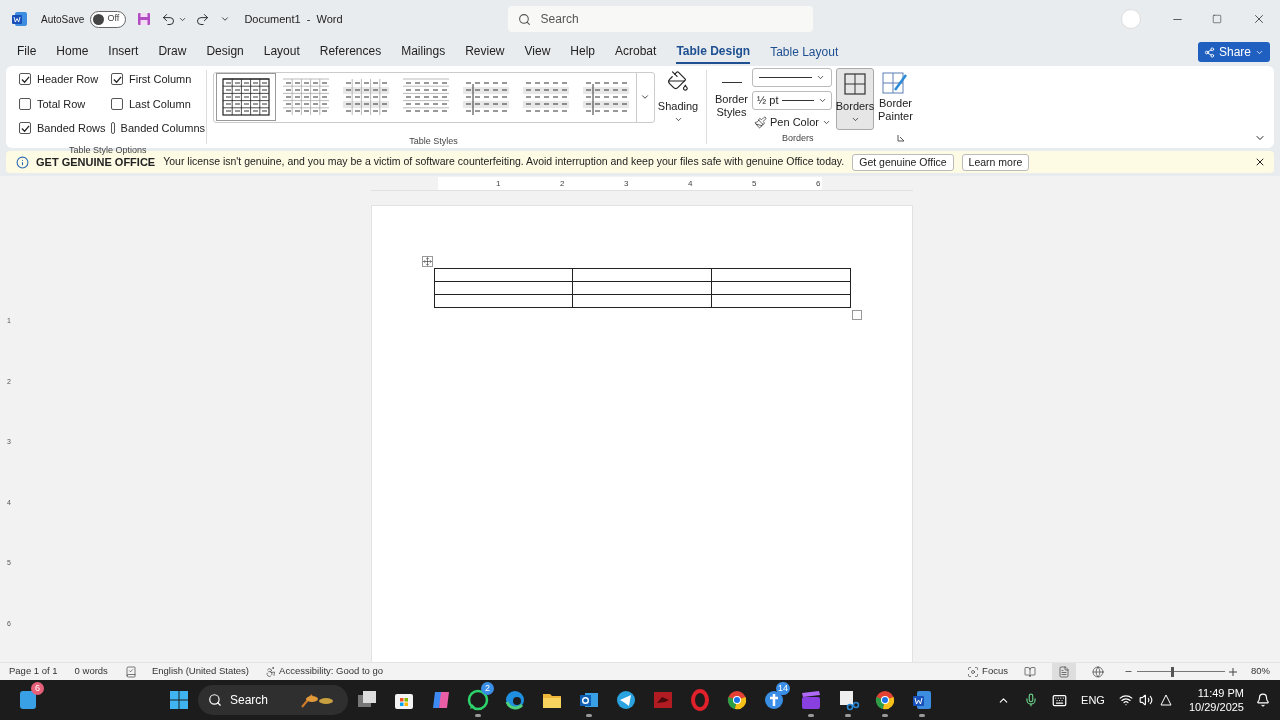  I want to click on clock: 11:49 PM 10/29/2025, so click(1216, 700).